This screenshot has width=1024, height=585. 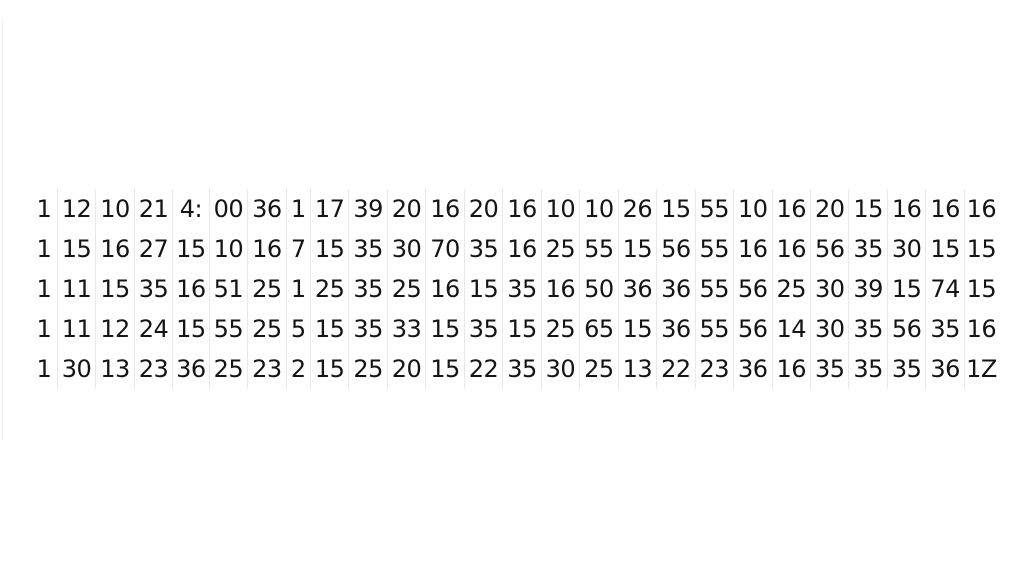 What do you see at coordinates (599, 289) in the screenshot?
I see `table-cell: 50` at bounding box center [599, 289].